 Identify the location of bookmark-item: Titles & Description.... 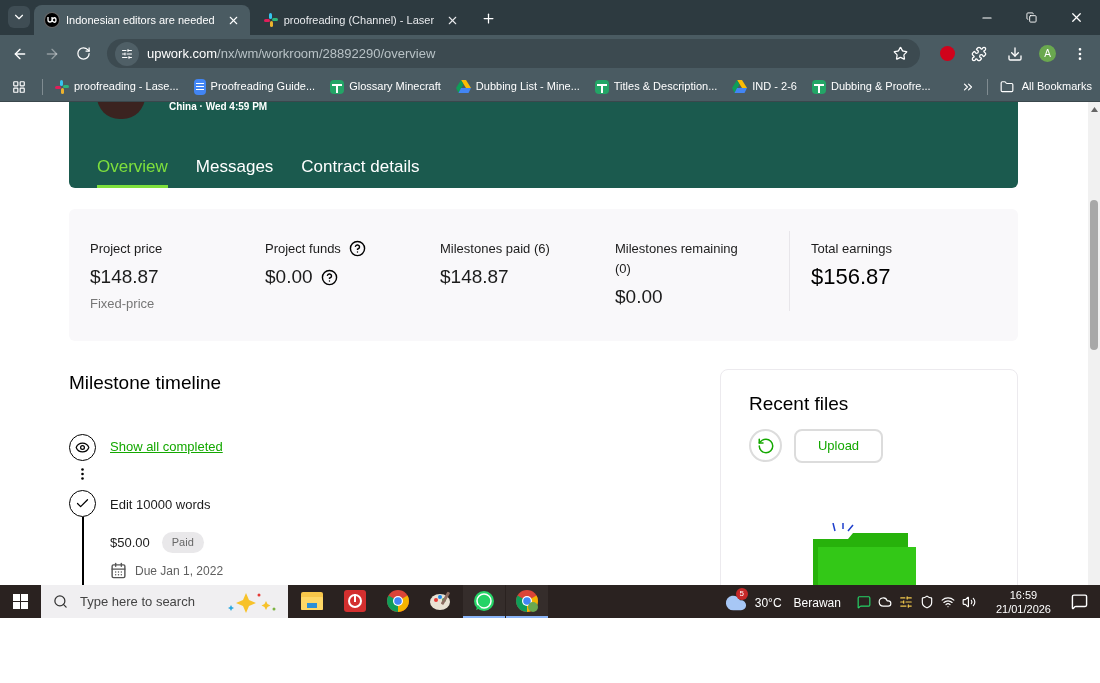
(656, 86).